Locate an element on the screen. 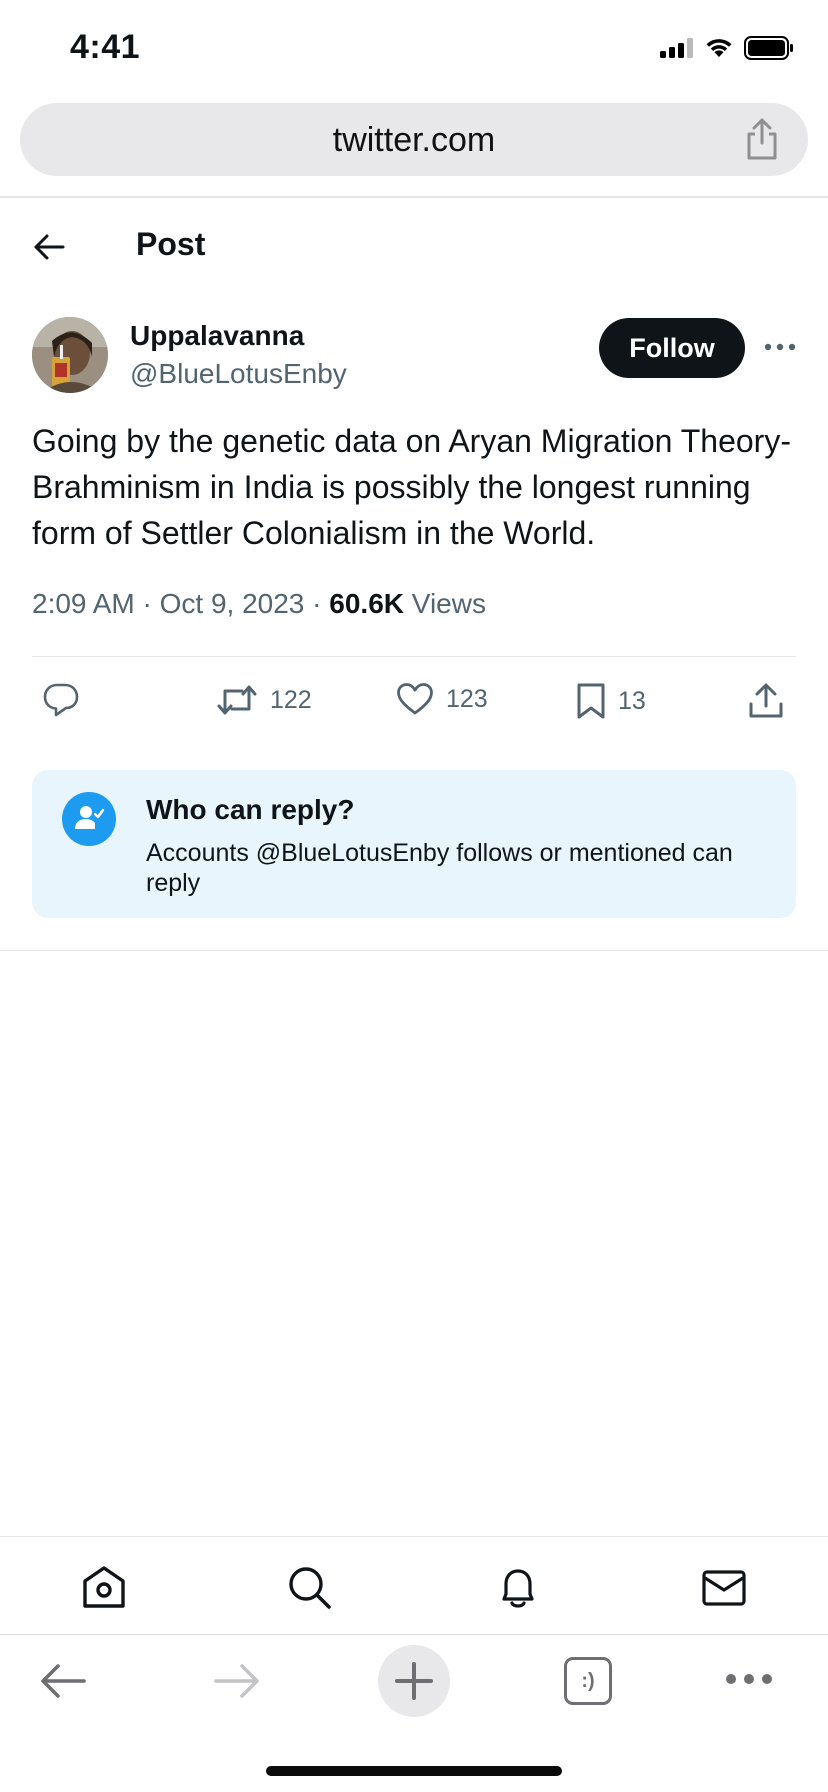  forward-icon is located at coordinates (237, 1681).